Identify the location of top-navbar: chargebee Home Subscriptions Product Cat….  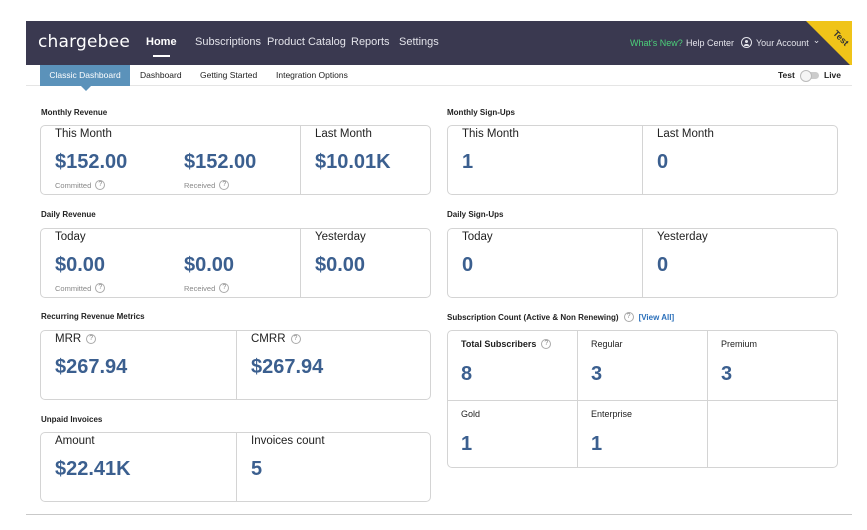
(439, 43).